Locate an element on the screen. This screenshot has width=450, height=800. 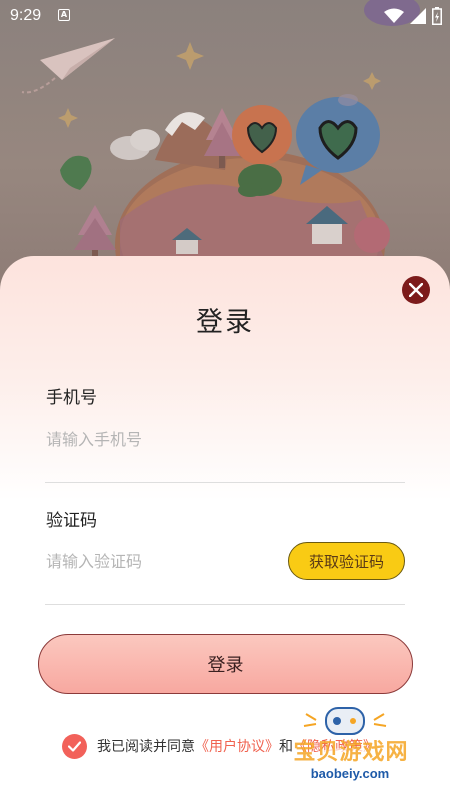
user-agreement-link: 《用户协议》 is located at coordinates (237, 746).